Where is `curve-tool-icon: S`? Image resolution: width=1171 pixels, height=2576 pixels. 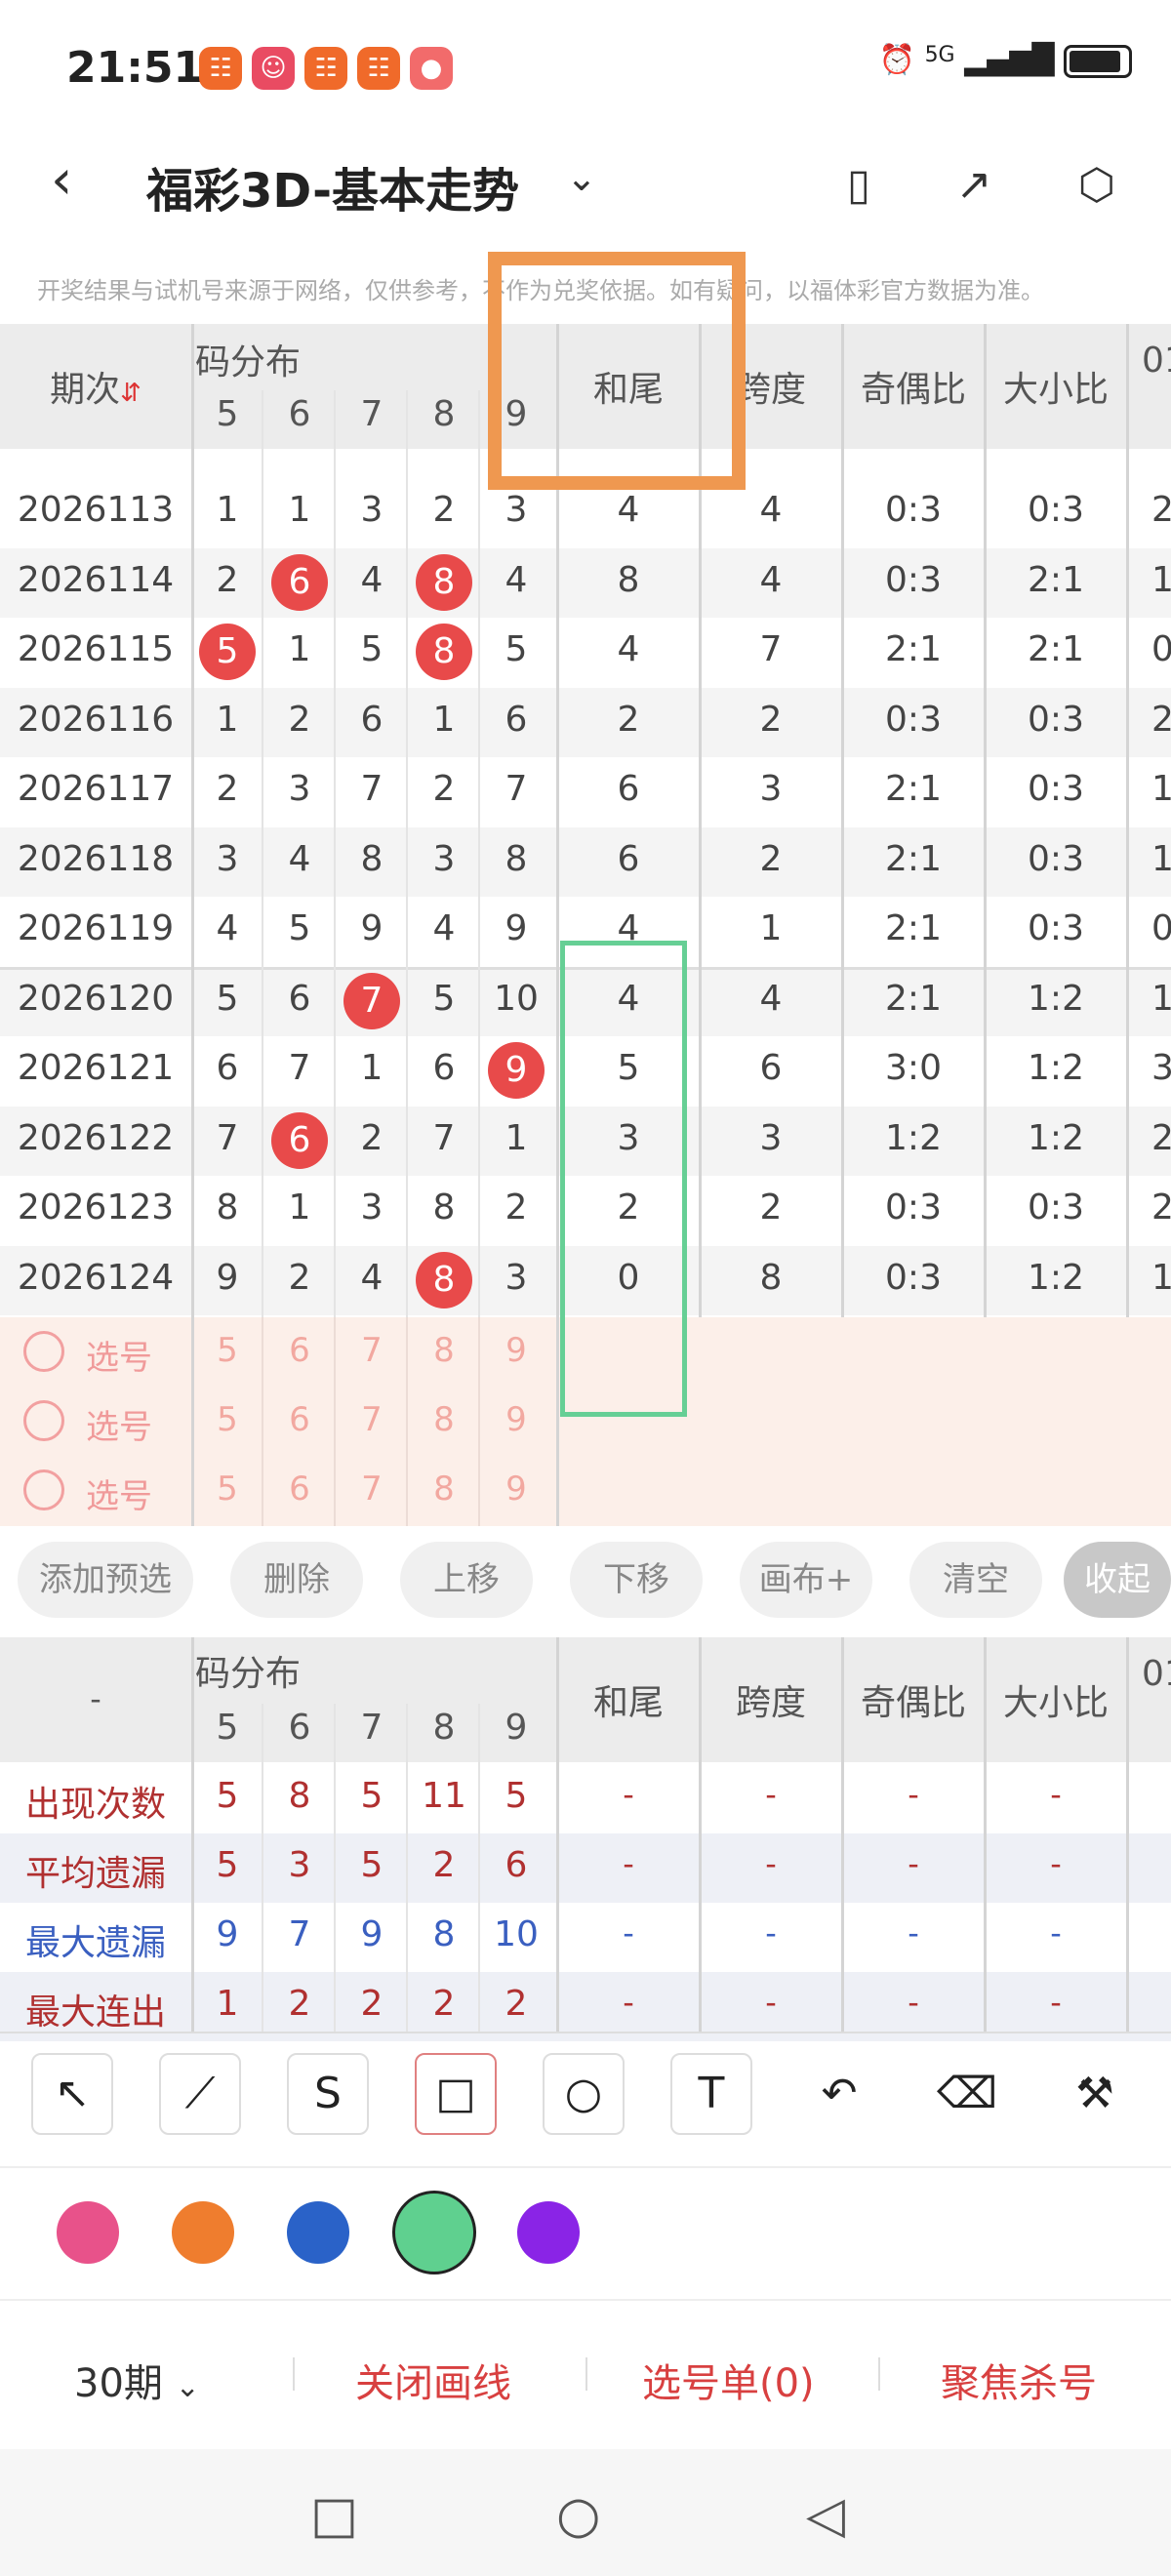
curve-tool-icon: S is located at coordinates (328, 2094).